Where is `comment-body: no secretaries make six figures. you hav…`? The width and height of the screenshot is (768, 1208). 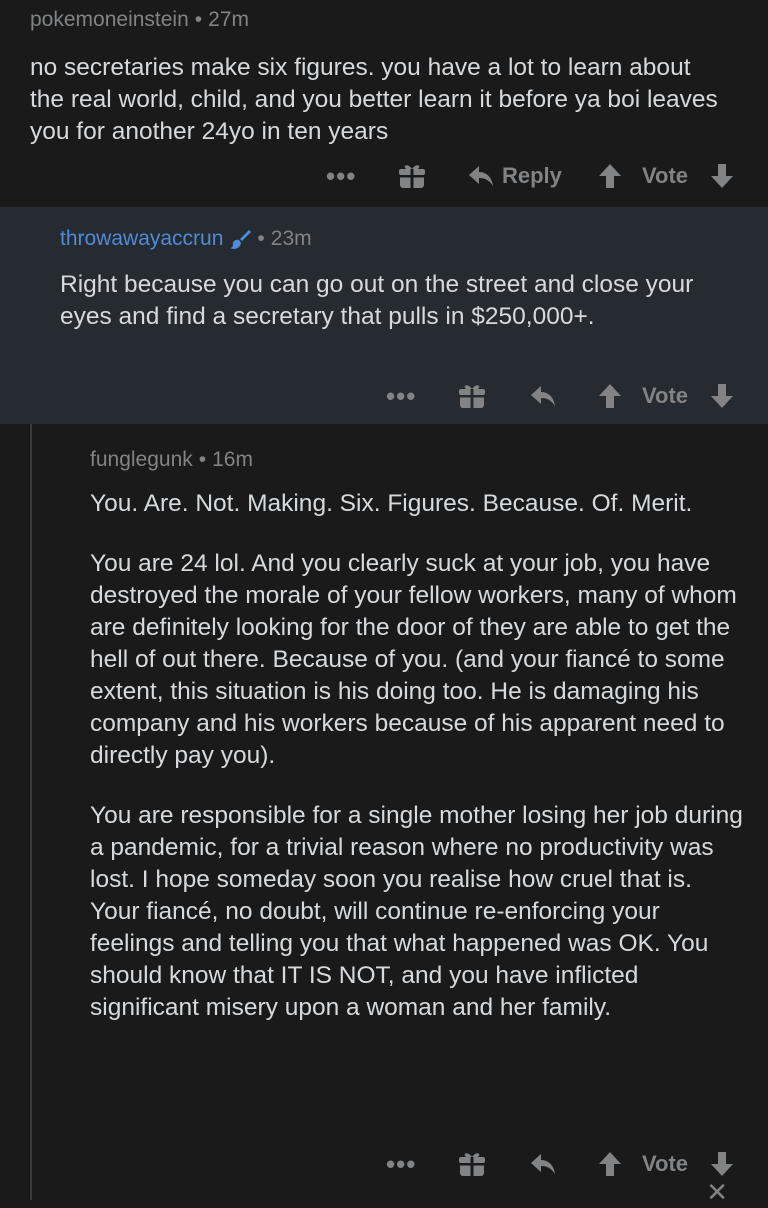 comment-body: no secretaries make six figures. you hav… is located at coordinates (380, 100).